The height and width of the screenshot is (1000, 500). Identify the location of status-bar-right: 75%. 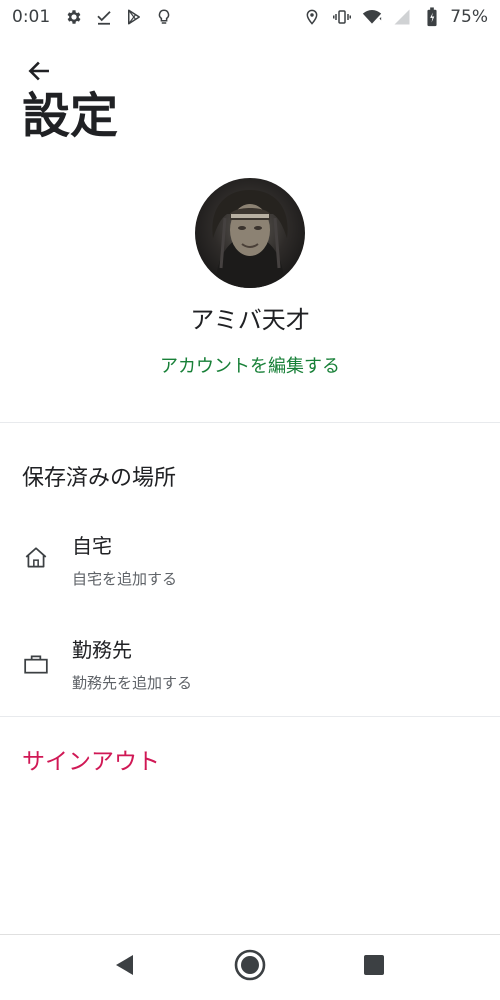
(393, 17).